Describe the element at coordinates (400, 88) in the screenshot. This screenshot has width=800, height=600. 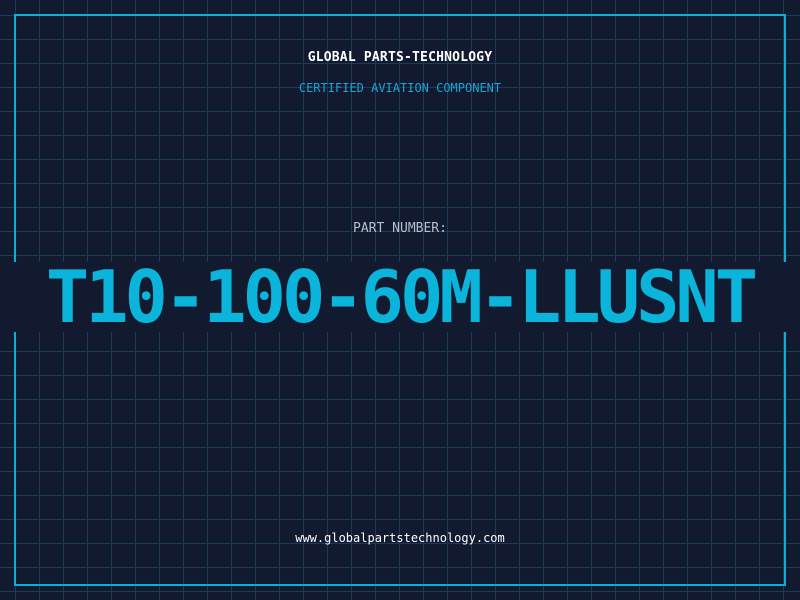
I see `certification-subtitle: CERTIFIED AVIATION COMPONENT` at that location.